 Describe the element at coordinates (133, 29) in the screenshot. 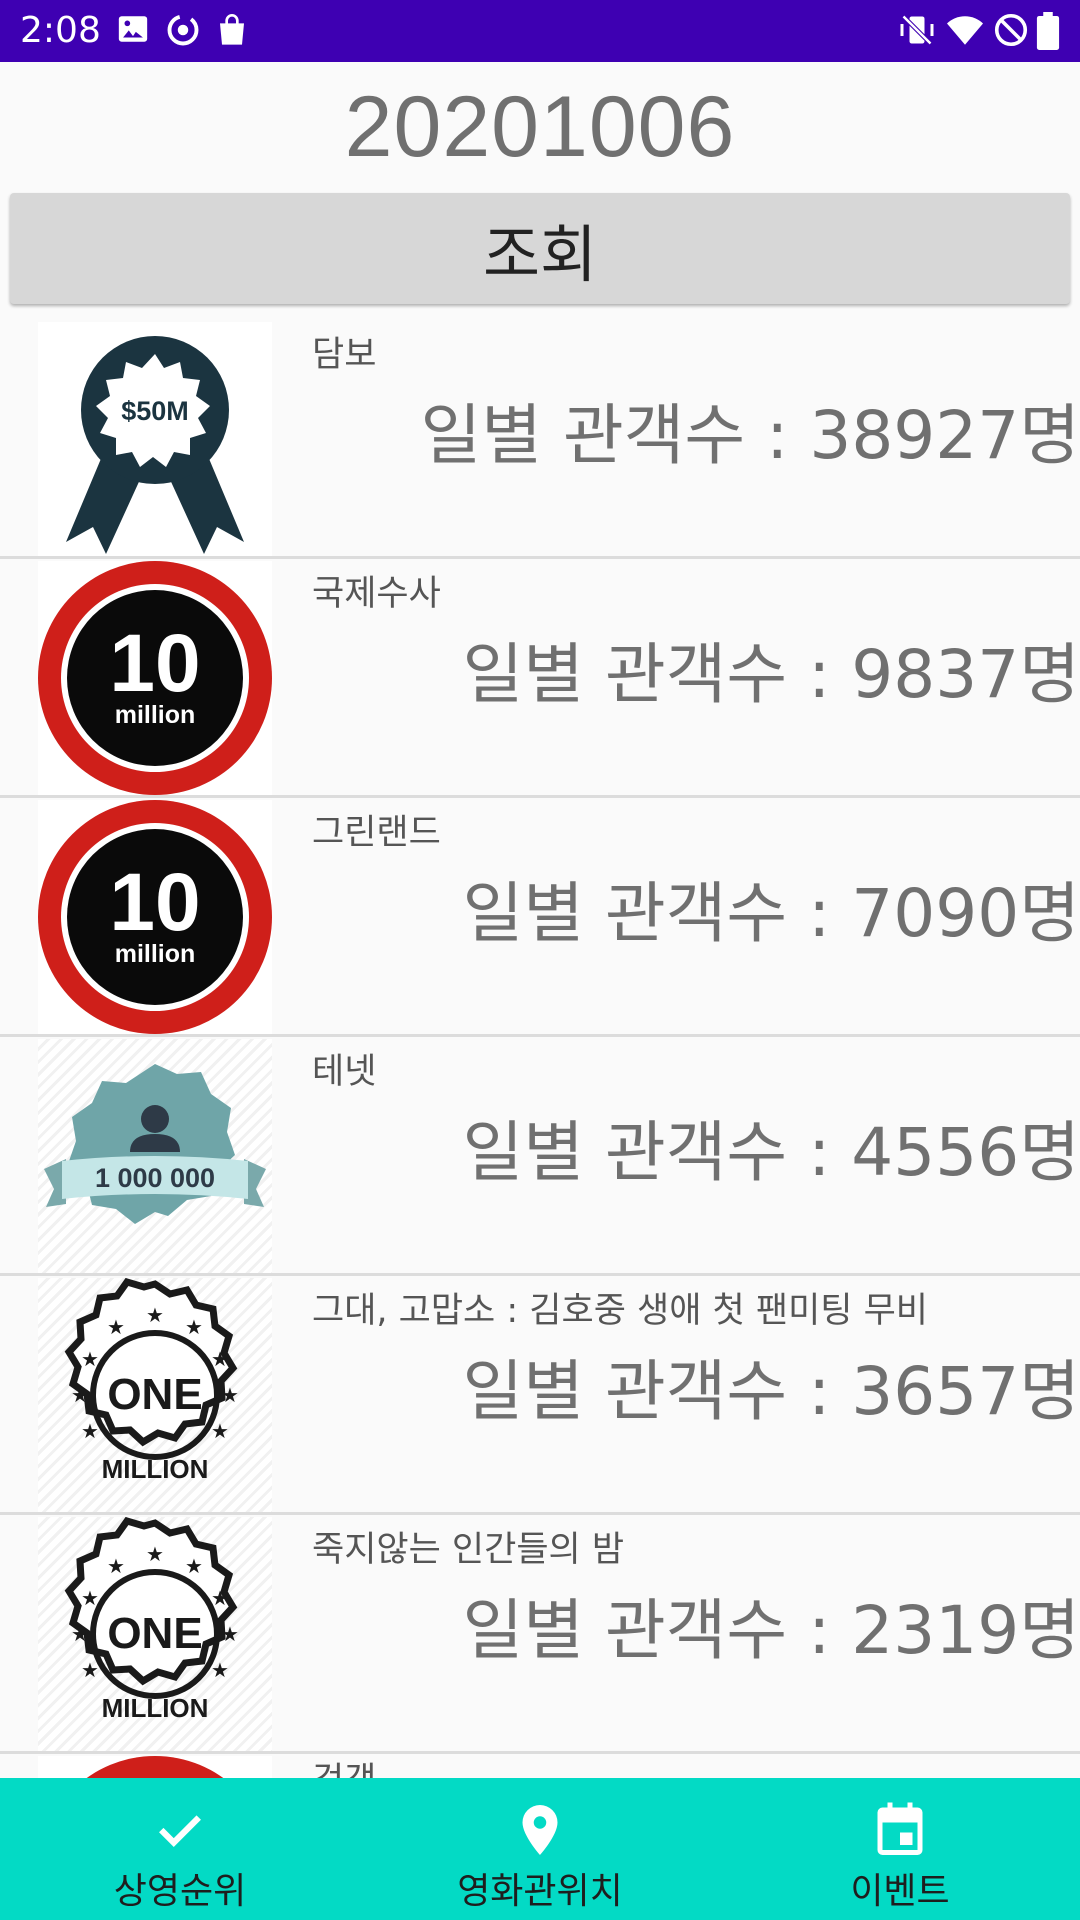

I see `image-icon` at that location.